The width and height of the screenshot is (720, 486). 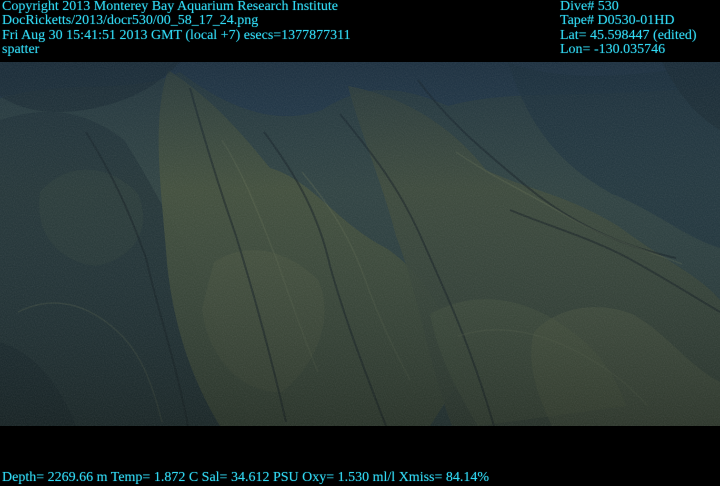 I want to click on longitude-text: Lon= -130.035746, so click(x=613, y=49).